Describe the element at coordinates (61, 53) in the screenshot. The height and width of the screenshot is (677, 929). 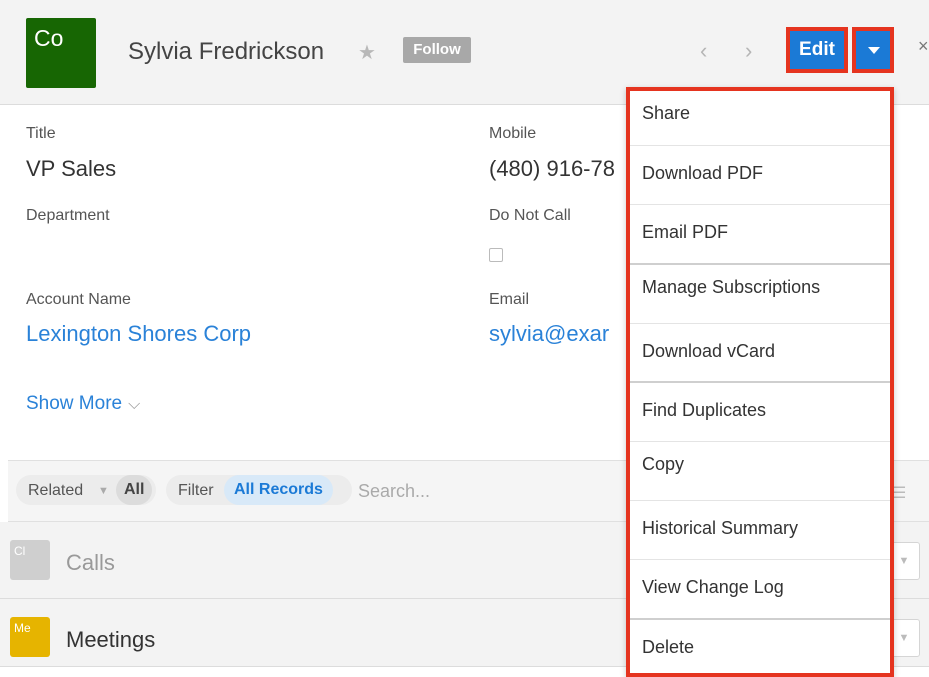
I see `contact-avatar: Co` at that location.